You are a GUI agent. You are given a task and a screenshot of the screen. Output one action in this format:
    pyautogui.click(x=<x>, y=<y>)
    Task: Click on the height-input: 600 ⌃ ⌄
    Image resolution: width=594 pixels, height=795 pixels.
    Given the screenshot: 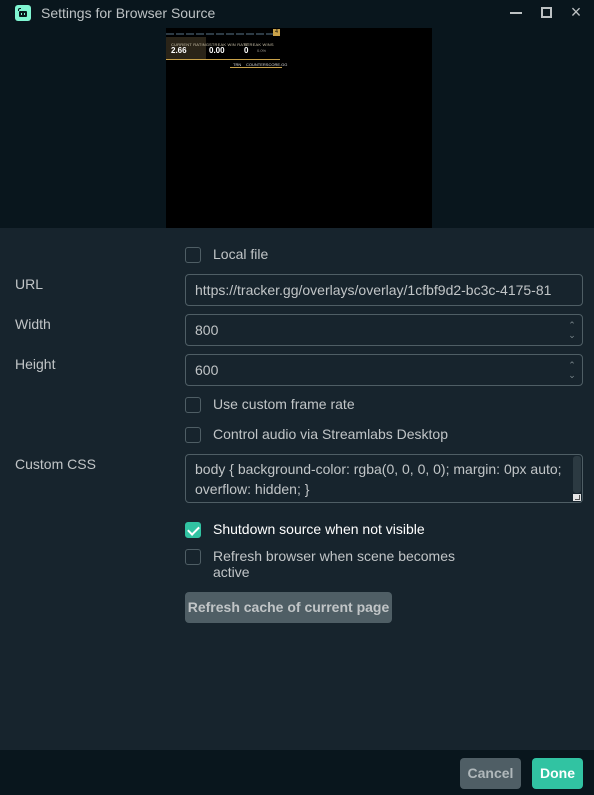 What is the action you would take?
    pyautogui.click(x=384, y=370)
    